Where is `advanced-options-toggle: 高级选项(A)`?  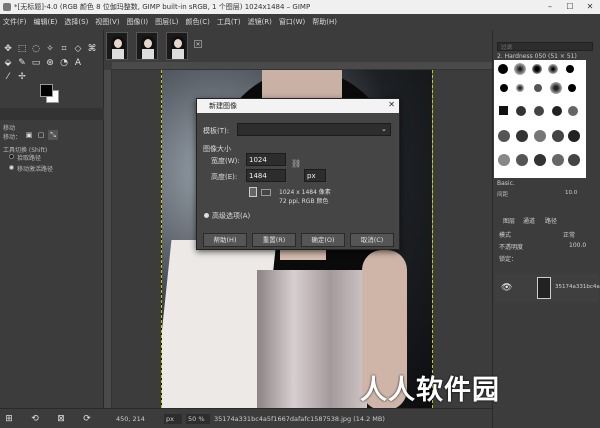 advanced-options-toggle: 高级选项(A) is located at coordinates (231, 216).